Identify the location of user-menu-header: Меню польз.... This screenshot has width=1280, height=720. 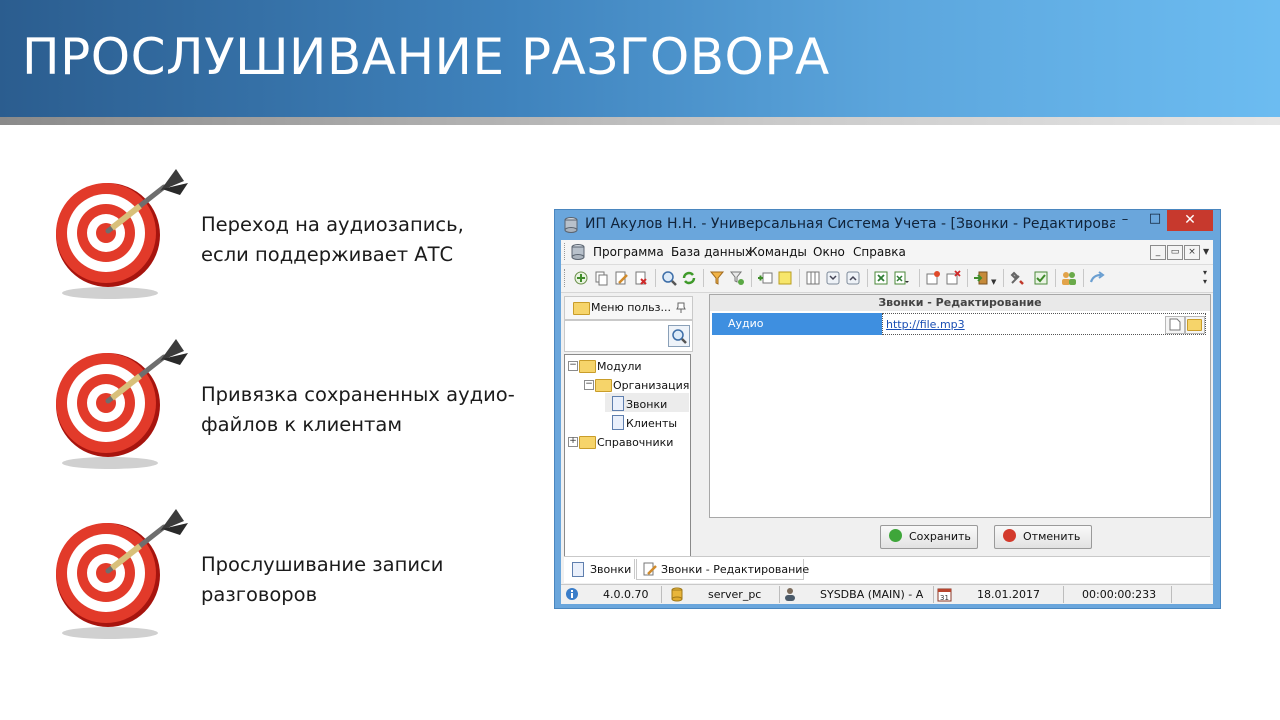
(628, 308).